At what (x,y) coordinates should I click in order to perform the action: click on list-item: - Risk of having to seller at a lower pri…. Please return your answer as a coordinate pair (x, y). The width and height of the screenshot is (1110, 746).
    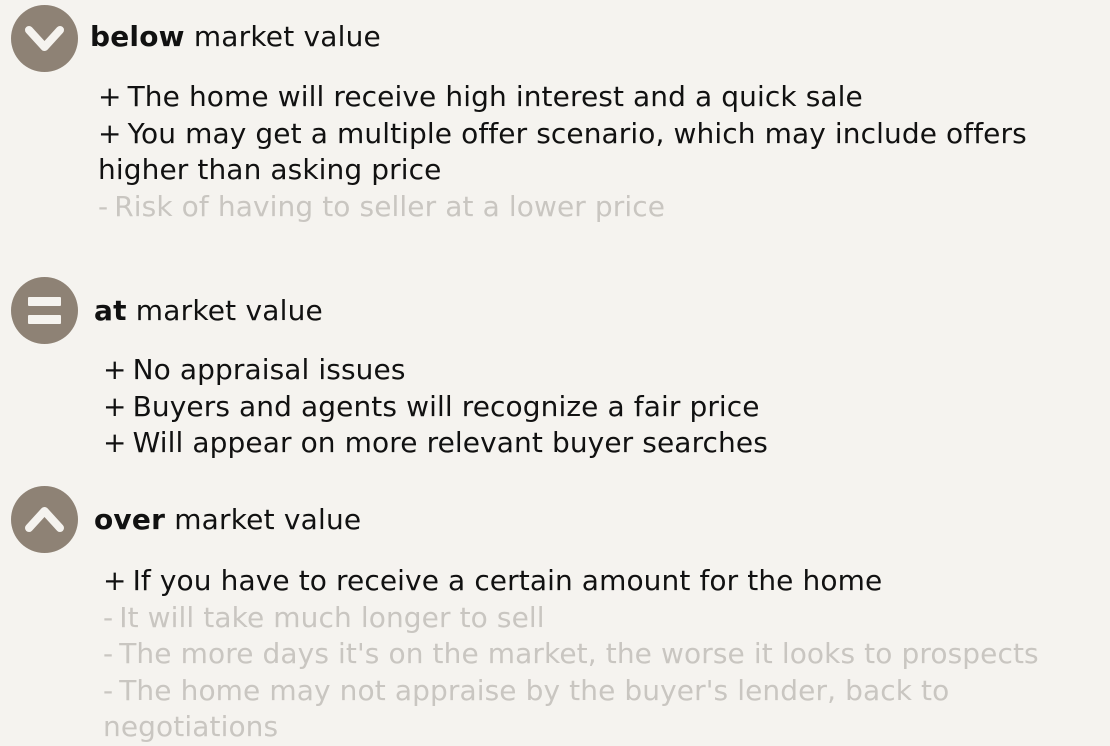
    Looking at the image, I should click on (600, 207).